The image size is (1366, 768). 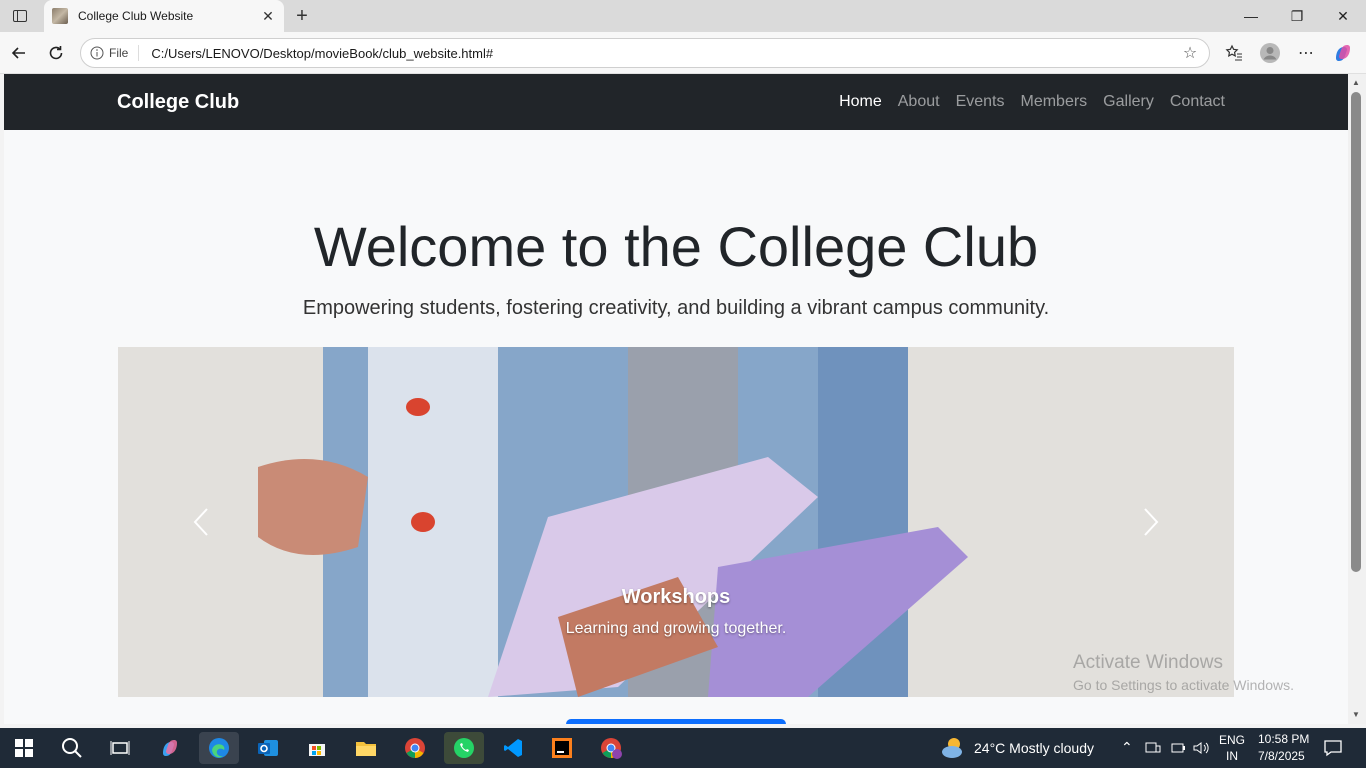 What do you see at coordinates (562, 748) in the screenshot?
I see `intellij-icon` at bounding box center [562, 748].